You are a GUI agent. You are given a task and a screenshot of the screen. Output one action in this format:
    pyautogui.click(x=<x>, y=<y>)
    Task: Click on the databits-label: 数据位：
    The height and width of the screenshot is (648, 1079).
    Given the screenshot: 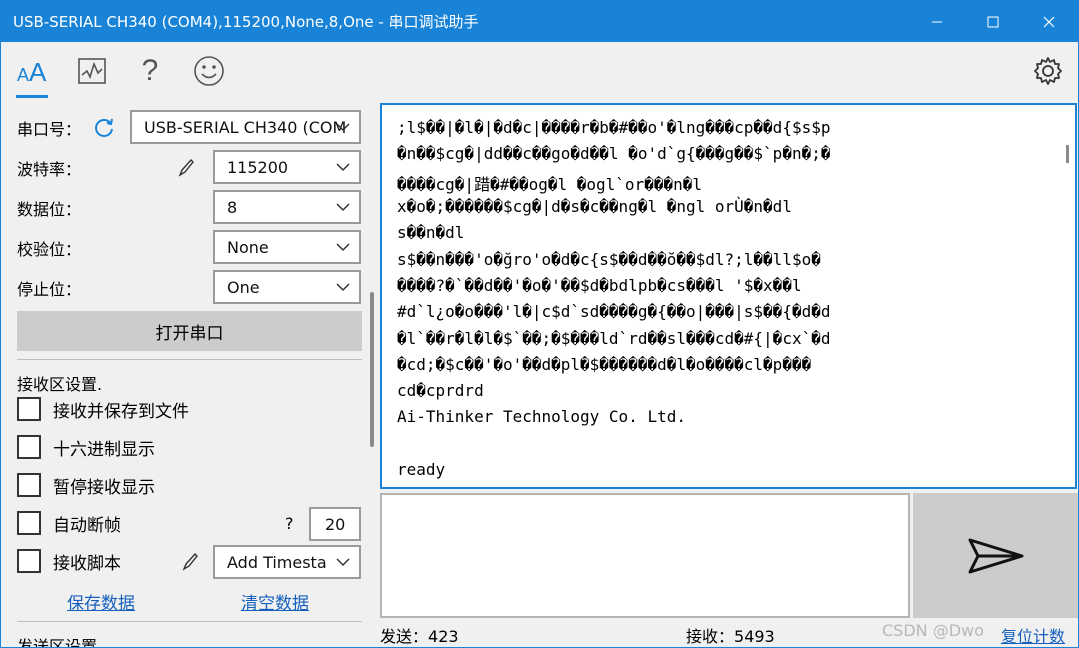 What is the action you would take?
    pyautogui.click(x=49, y=209)
    